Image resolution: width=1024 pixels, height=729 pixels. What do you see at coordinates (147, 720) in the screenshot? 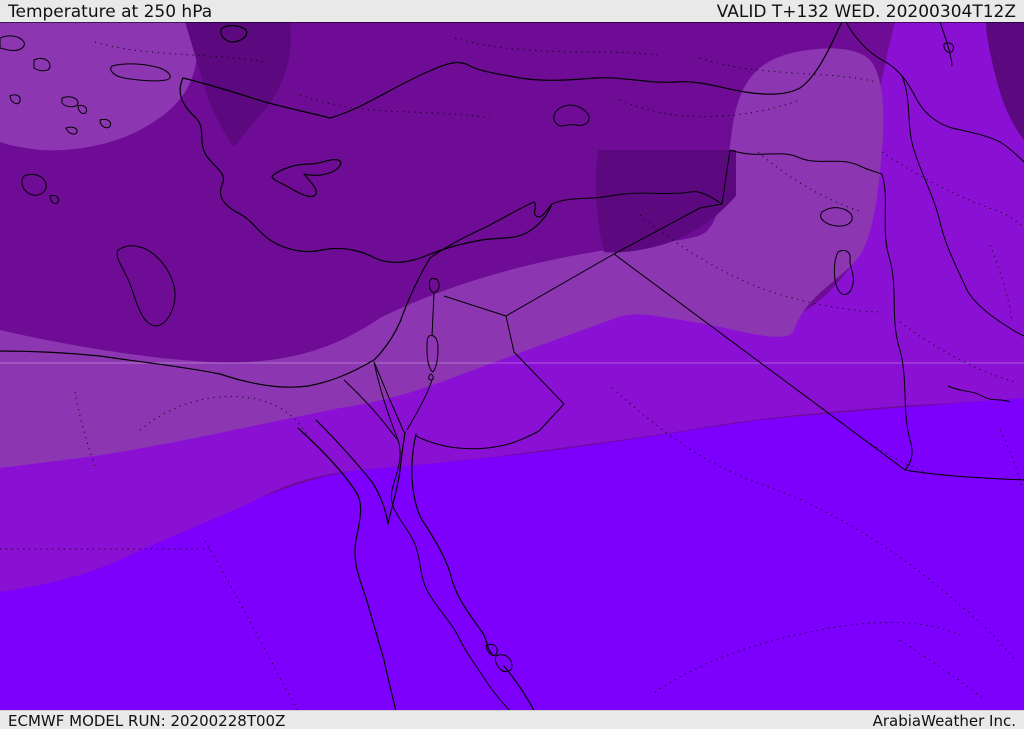
I see `model-run-label: ECMWF MODEL RUN: 20200228T00Z` at bounding box center [147, 720].